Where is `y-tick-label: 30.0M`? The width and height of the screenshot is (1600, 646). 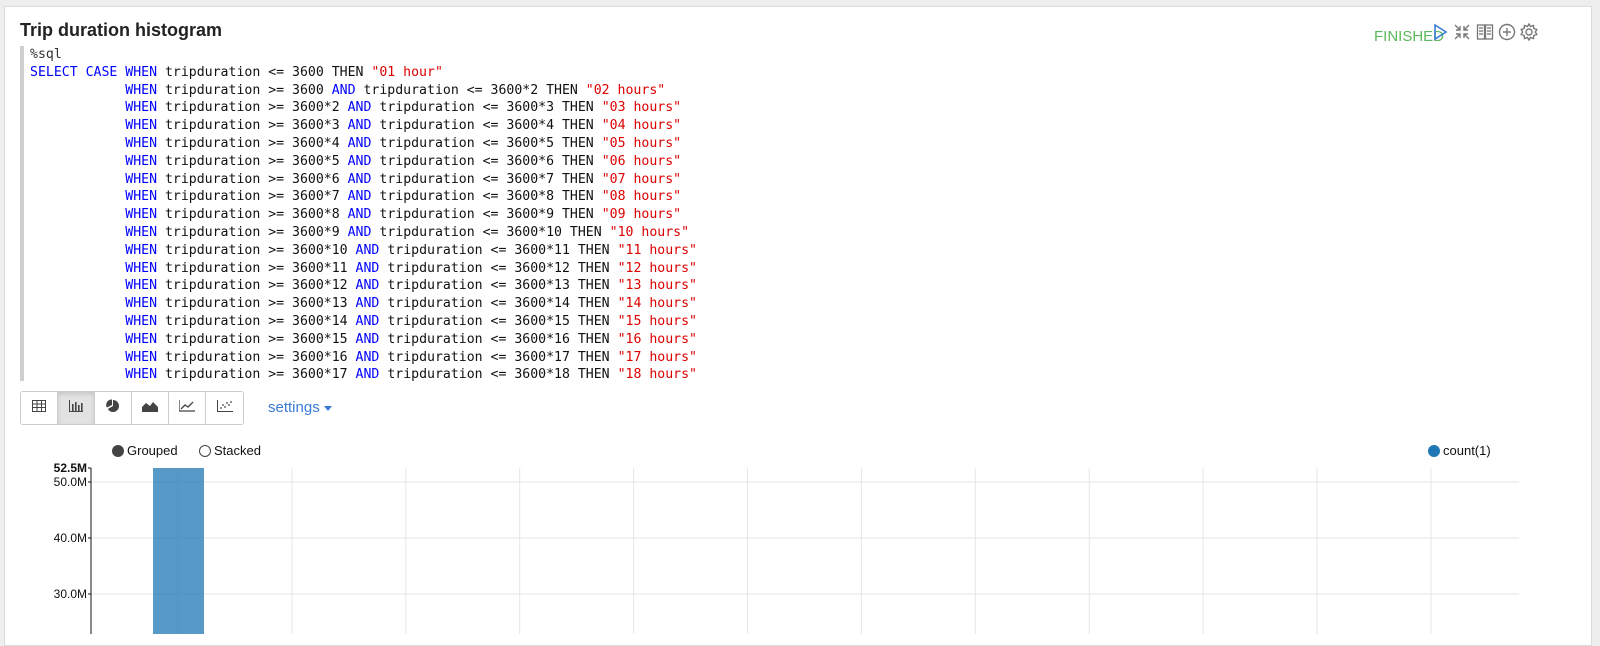 y-tick-label: 30.0M is located at coordinates (70, 594).